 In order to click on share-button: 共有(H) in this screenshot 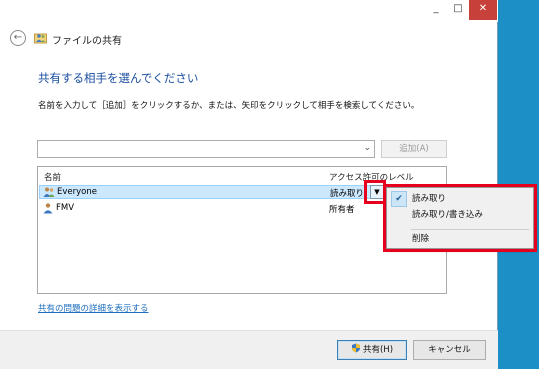, I will do `click(372, 350)`.